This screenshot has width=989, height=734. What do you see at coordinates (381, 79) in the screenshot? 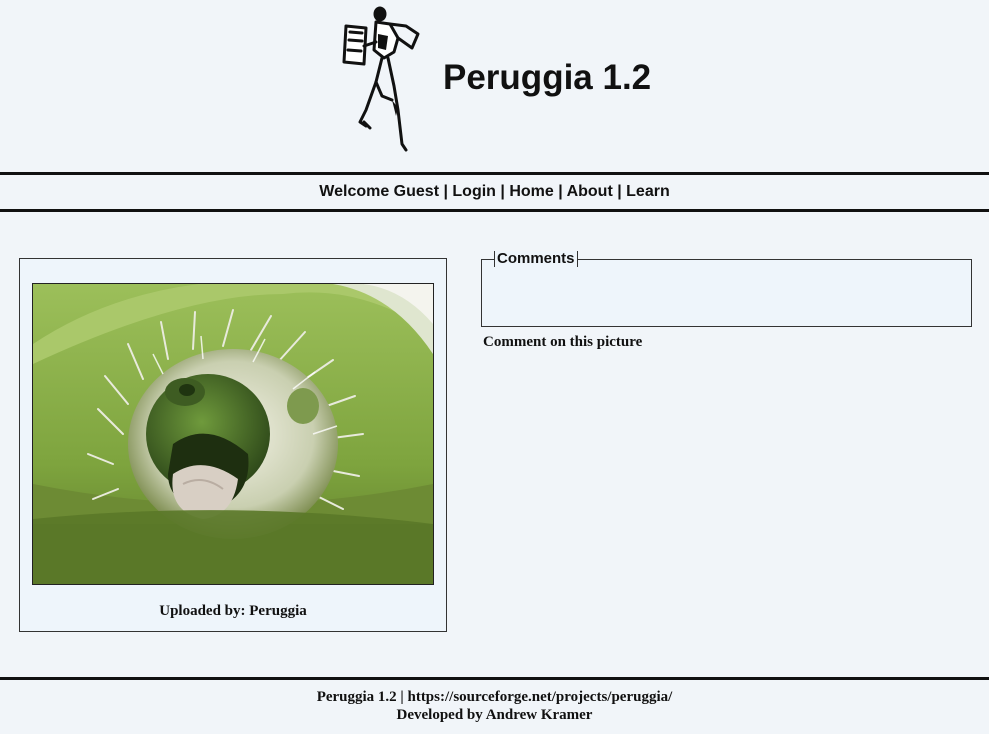
I see `walking-man-logo-icon` at bounding box center [381, 79].